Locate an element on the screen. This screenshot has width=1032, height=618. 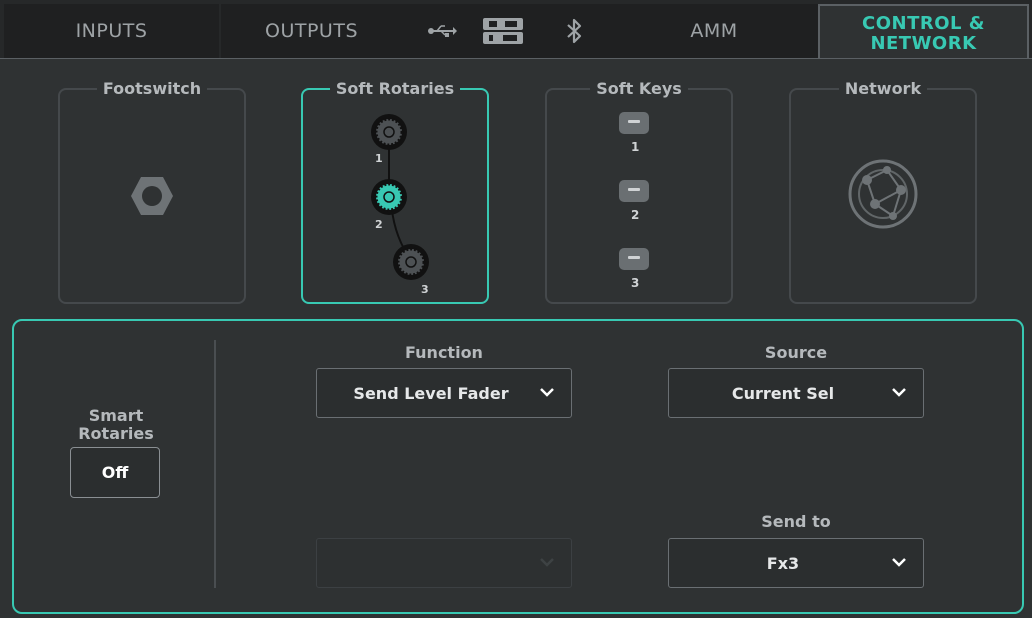
card-soft-rotaries: Soft Rotaries 1 2 3 is located at coordinates (395, 191).